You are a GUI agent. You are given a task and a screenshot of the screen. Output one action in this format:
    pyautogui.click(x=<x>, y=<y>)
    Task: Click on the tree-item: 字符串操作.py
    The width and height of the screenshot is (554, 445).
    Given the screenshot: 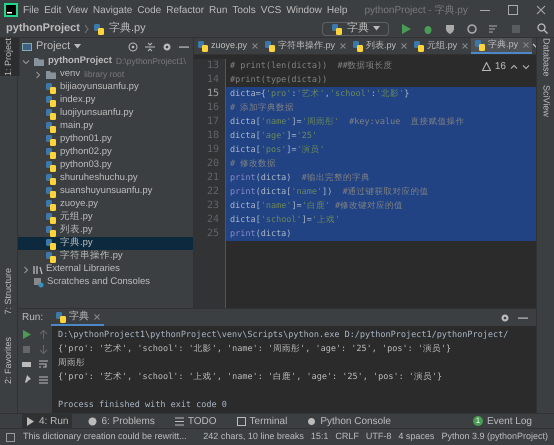 What is the action you would take?
    pyautogui.click(x=105, y=256)
    